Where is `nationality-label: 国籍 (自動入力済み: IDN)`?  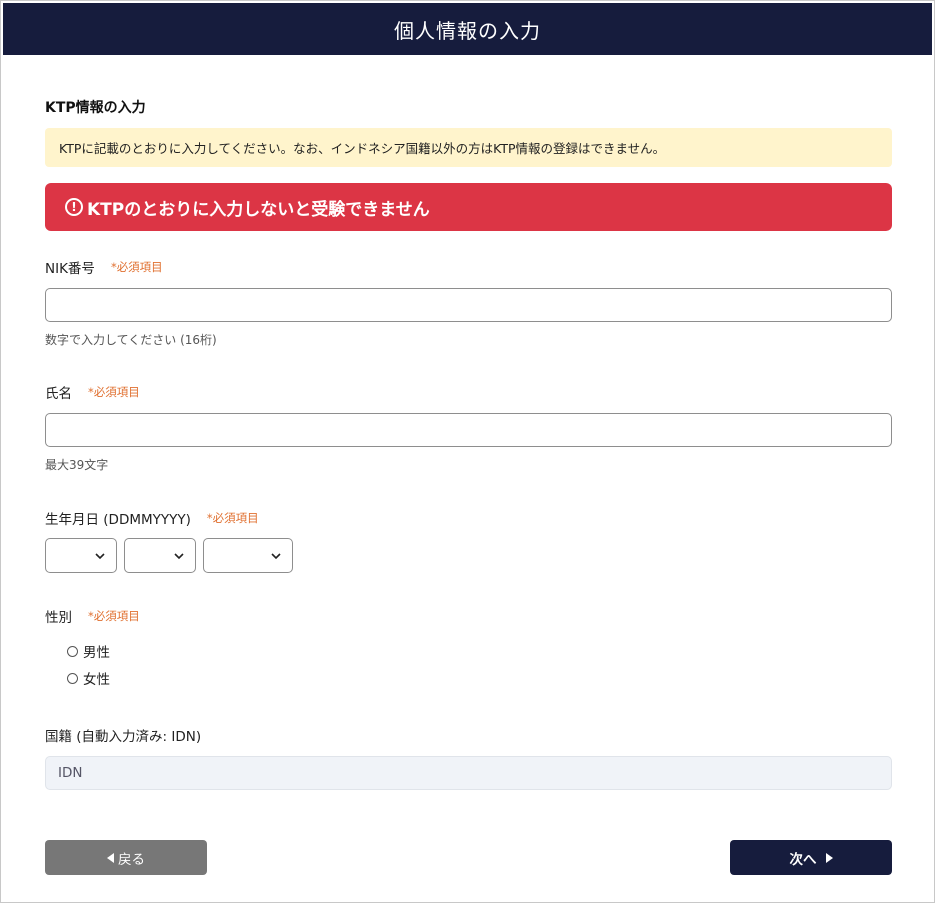
nationality-label: 国籍 (自動入力済み: IDN) is located at coordinates (123, 737).